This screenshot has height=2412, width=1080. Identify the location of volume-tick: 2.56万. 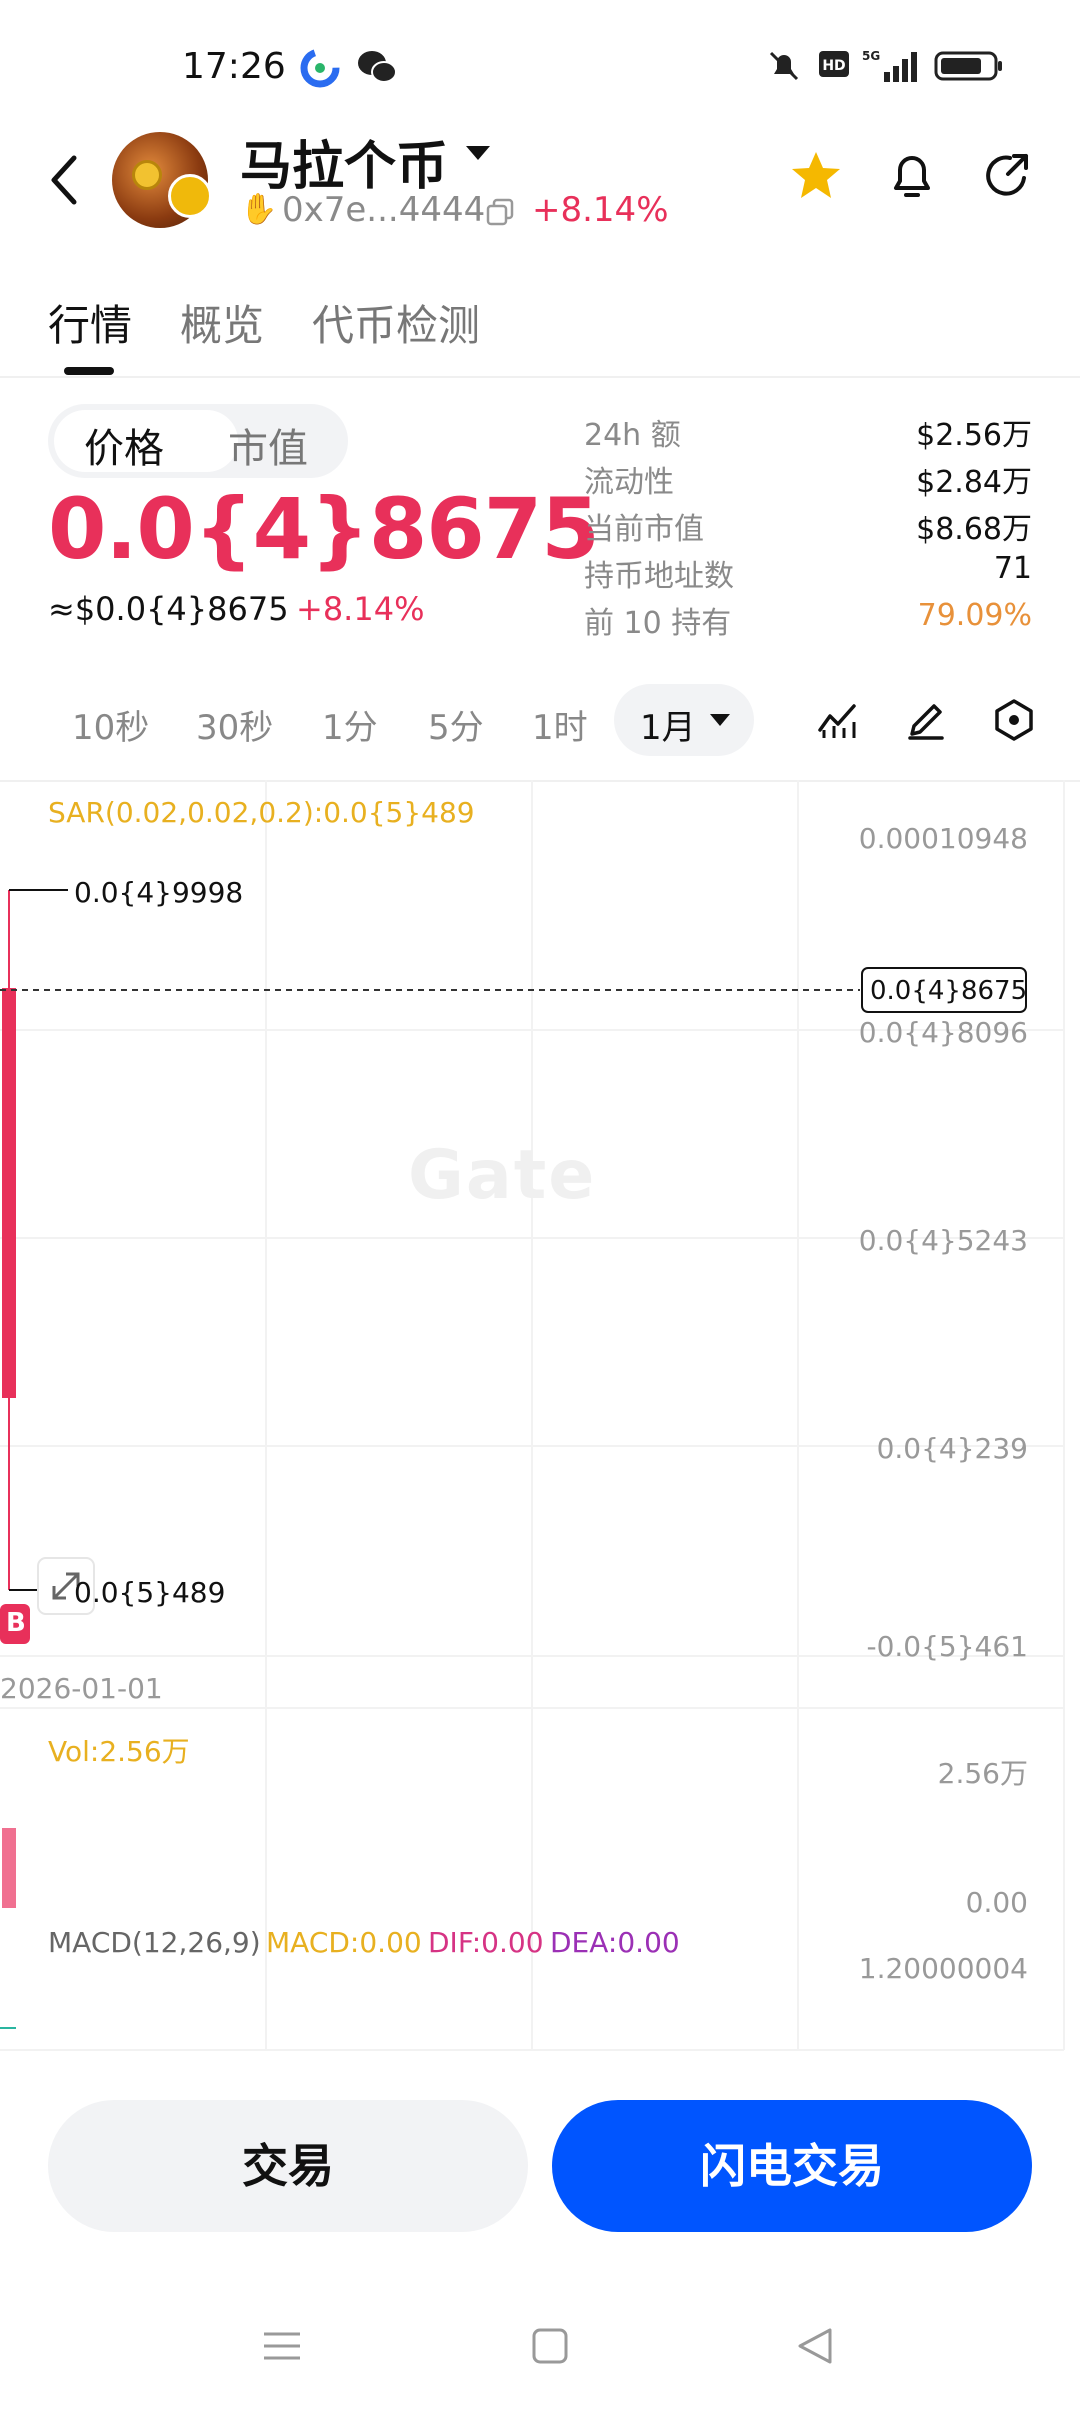
(982, 1773).